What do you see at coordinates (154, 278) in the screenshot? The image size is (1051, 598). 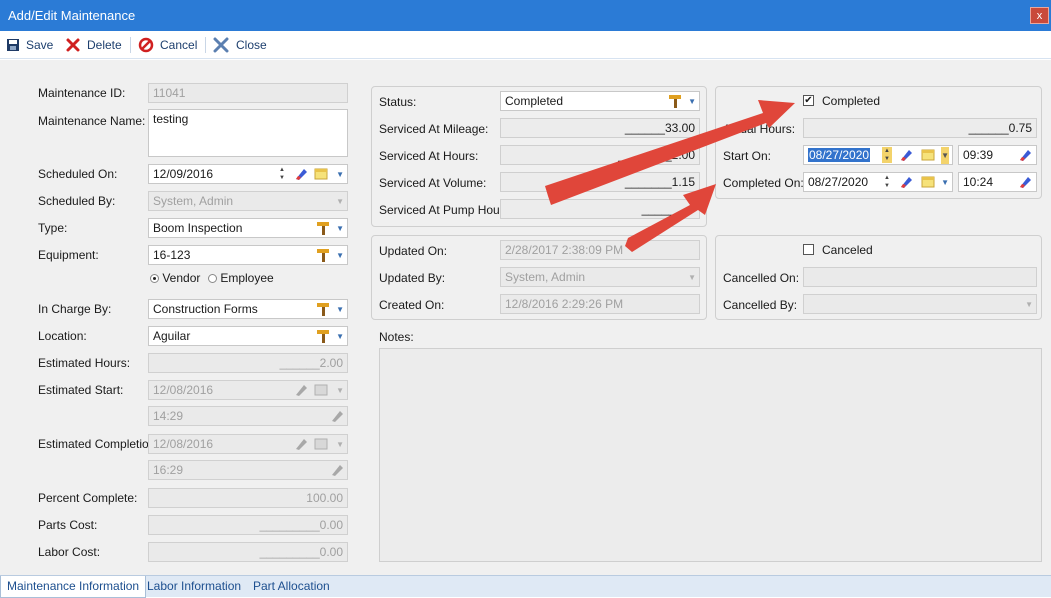 I see `radio-selected-icon` at bounding box center [154, 278].